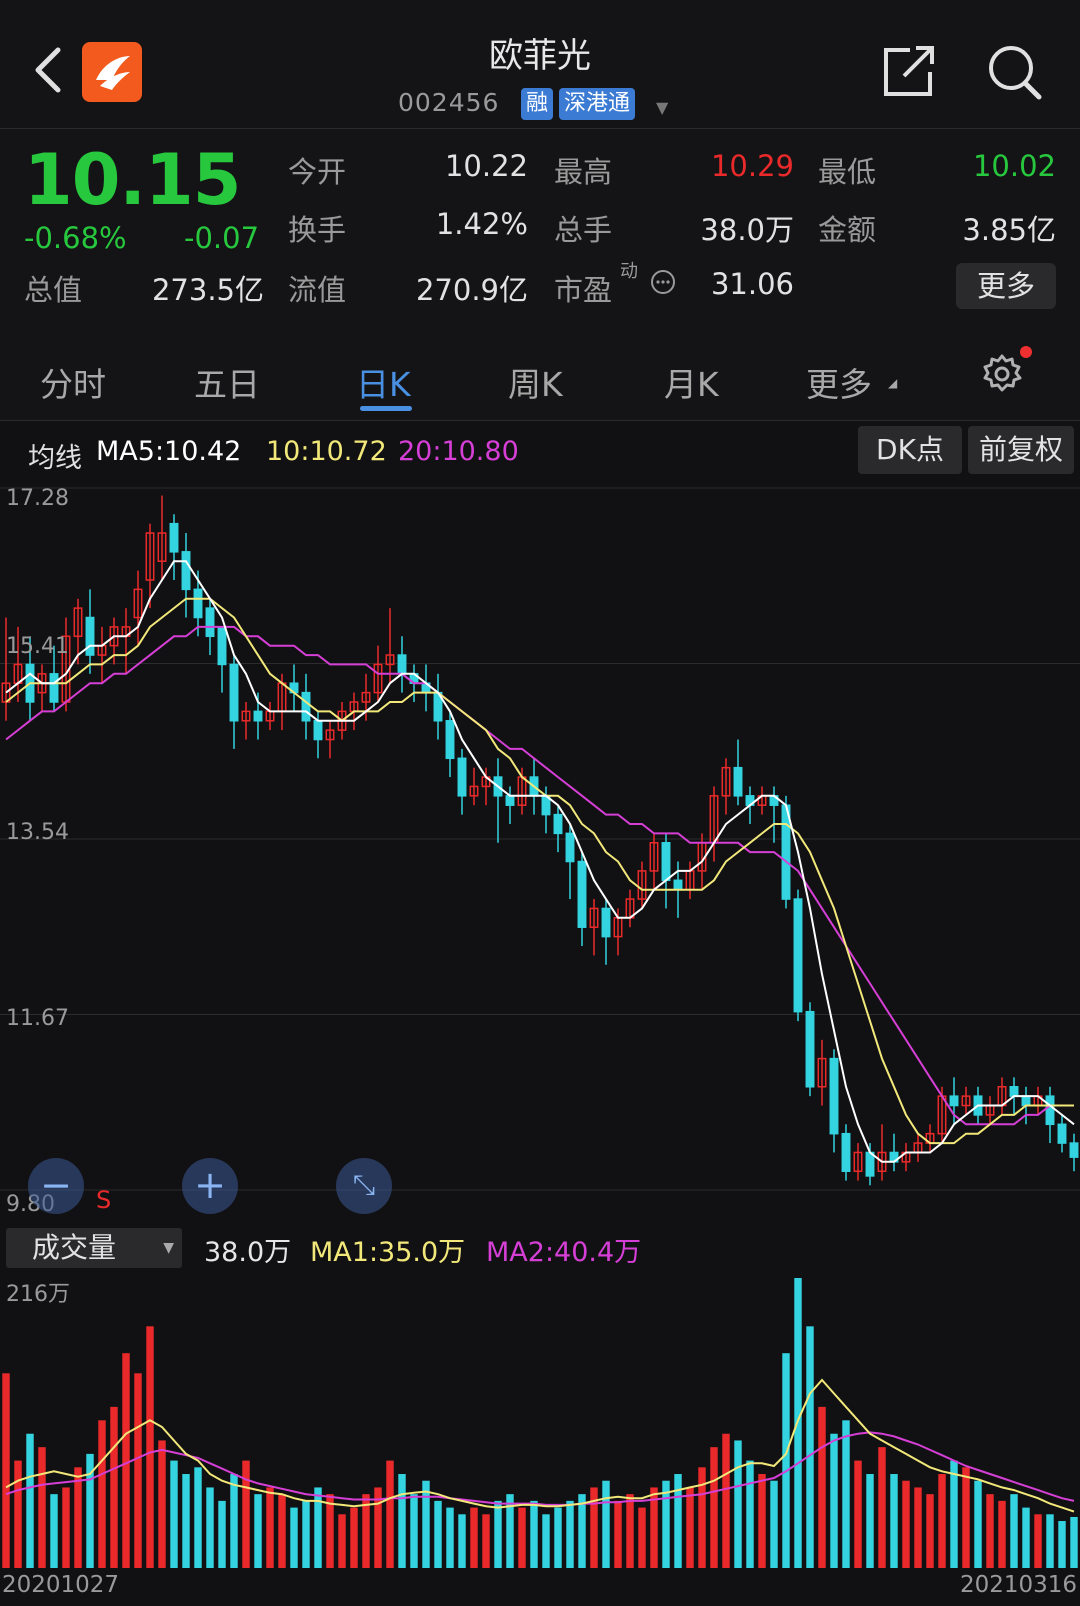 The image size is (1080, 1606). Describe the element at coordinates (691, 382) in the screenshot. I see `tab-monthly-k: 月K` at that location.